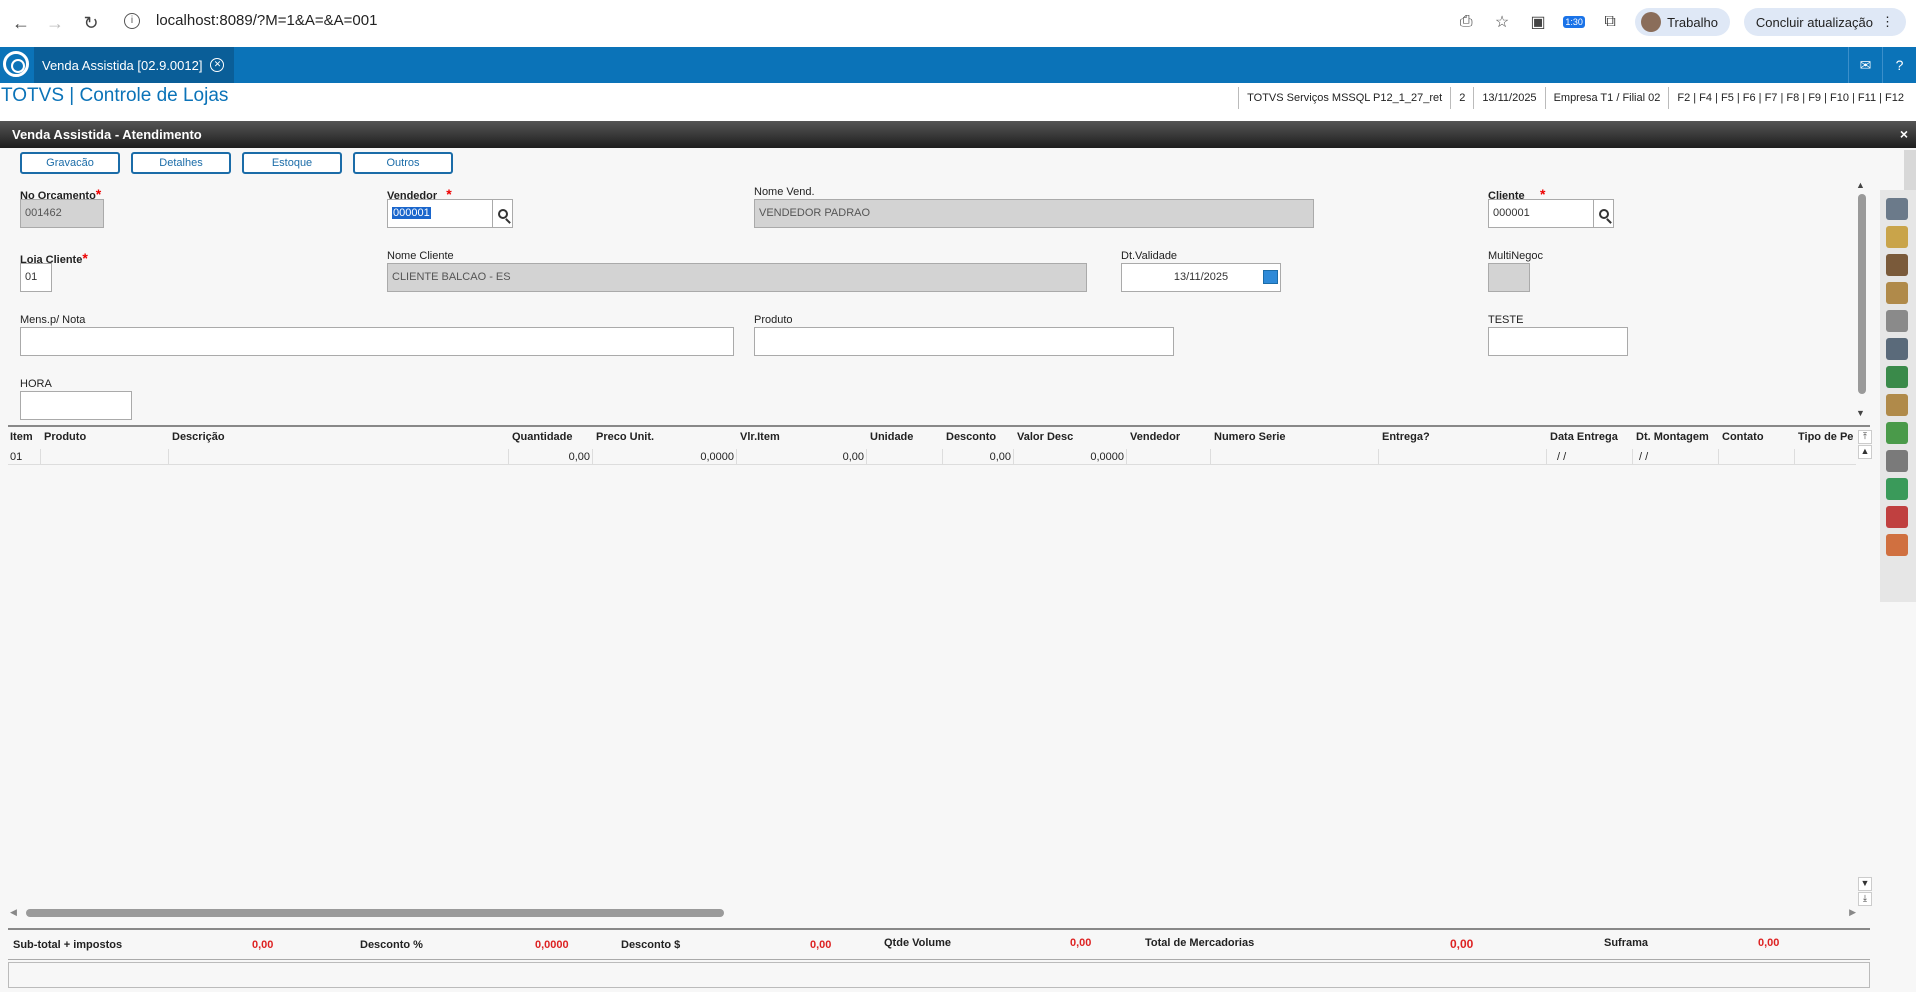  What do you see at coordinates (1827, 437) in the screenshot?
I see `col-tipo-pedido: Tipo de Pe` at bounding box center [1827, 437].